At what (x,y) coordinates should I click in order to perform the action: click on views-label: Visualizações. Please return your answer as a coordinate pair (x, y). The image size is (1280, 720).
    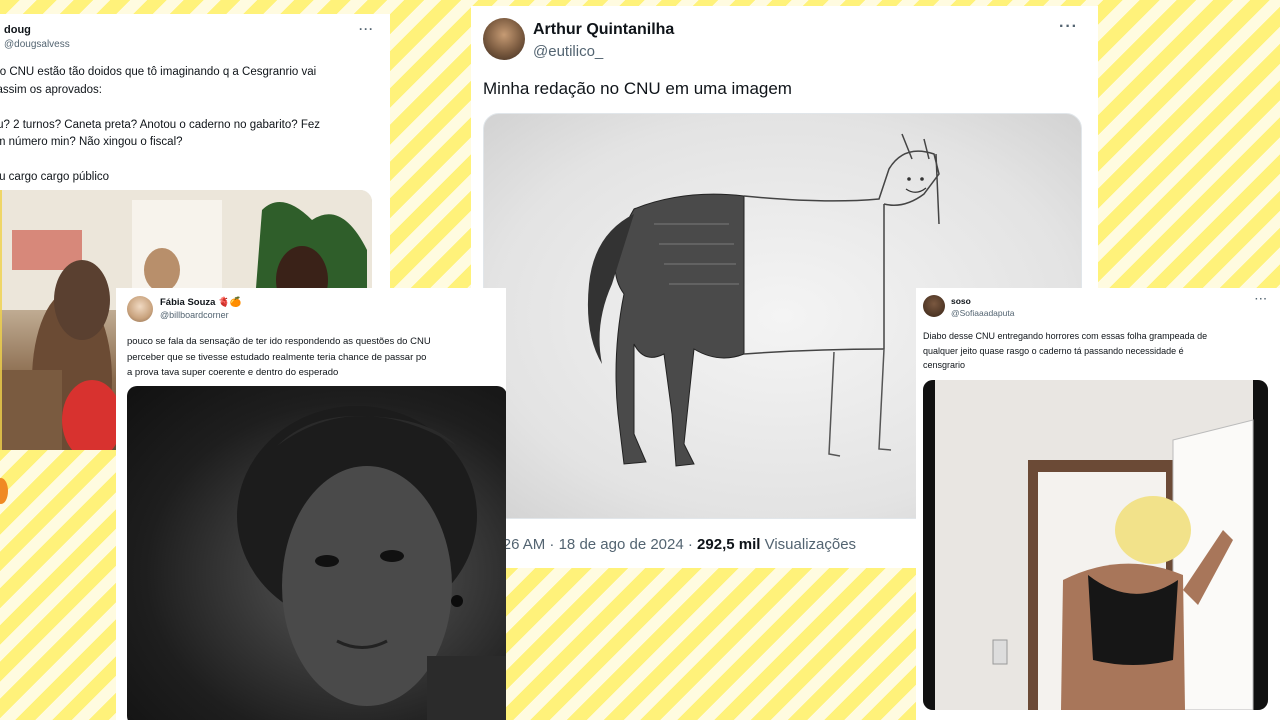
    Looking at the image, I should click on (808, 544).